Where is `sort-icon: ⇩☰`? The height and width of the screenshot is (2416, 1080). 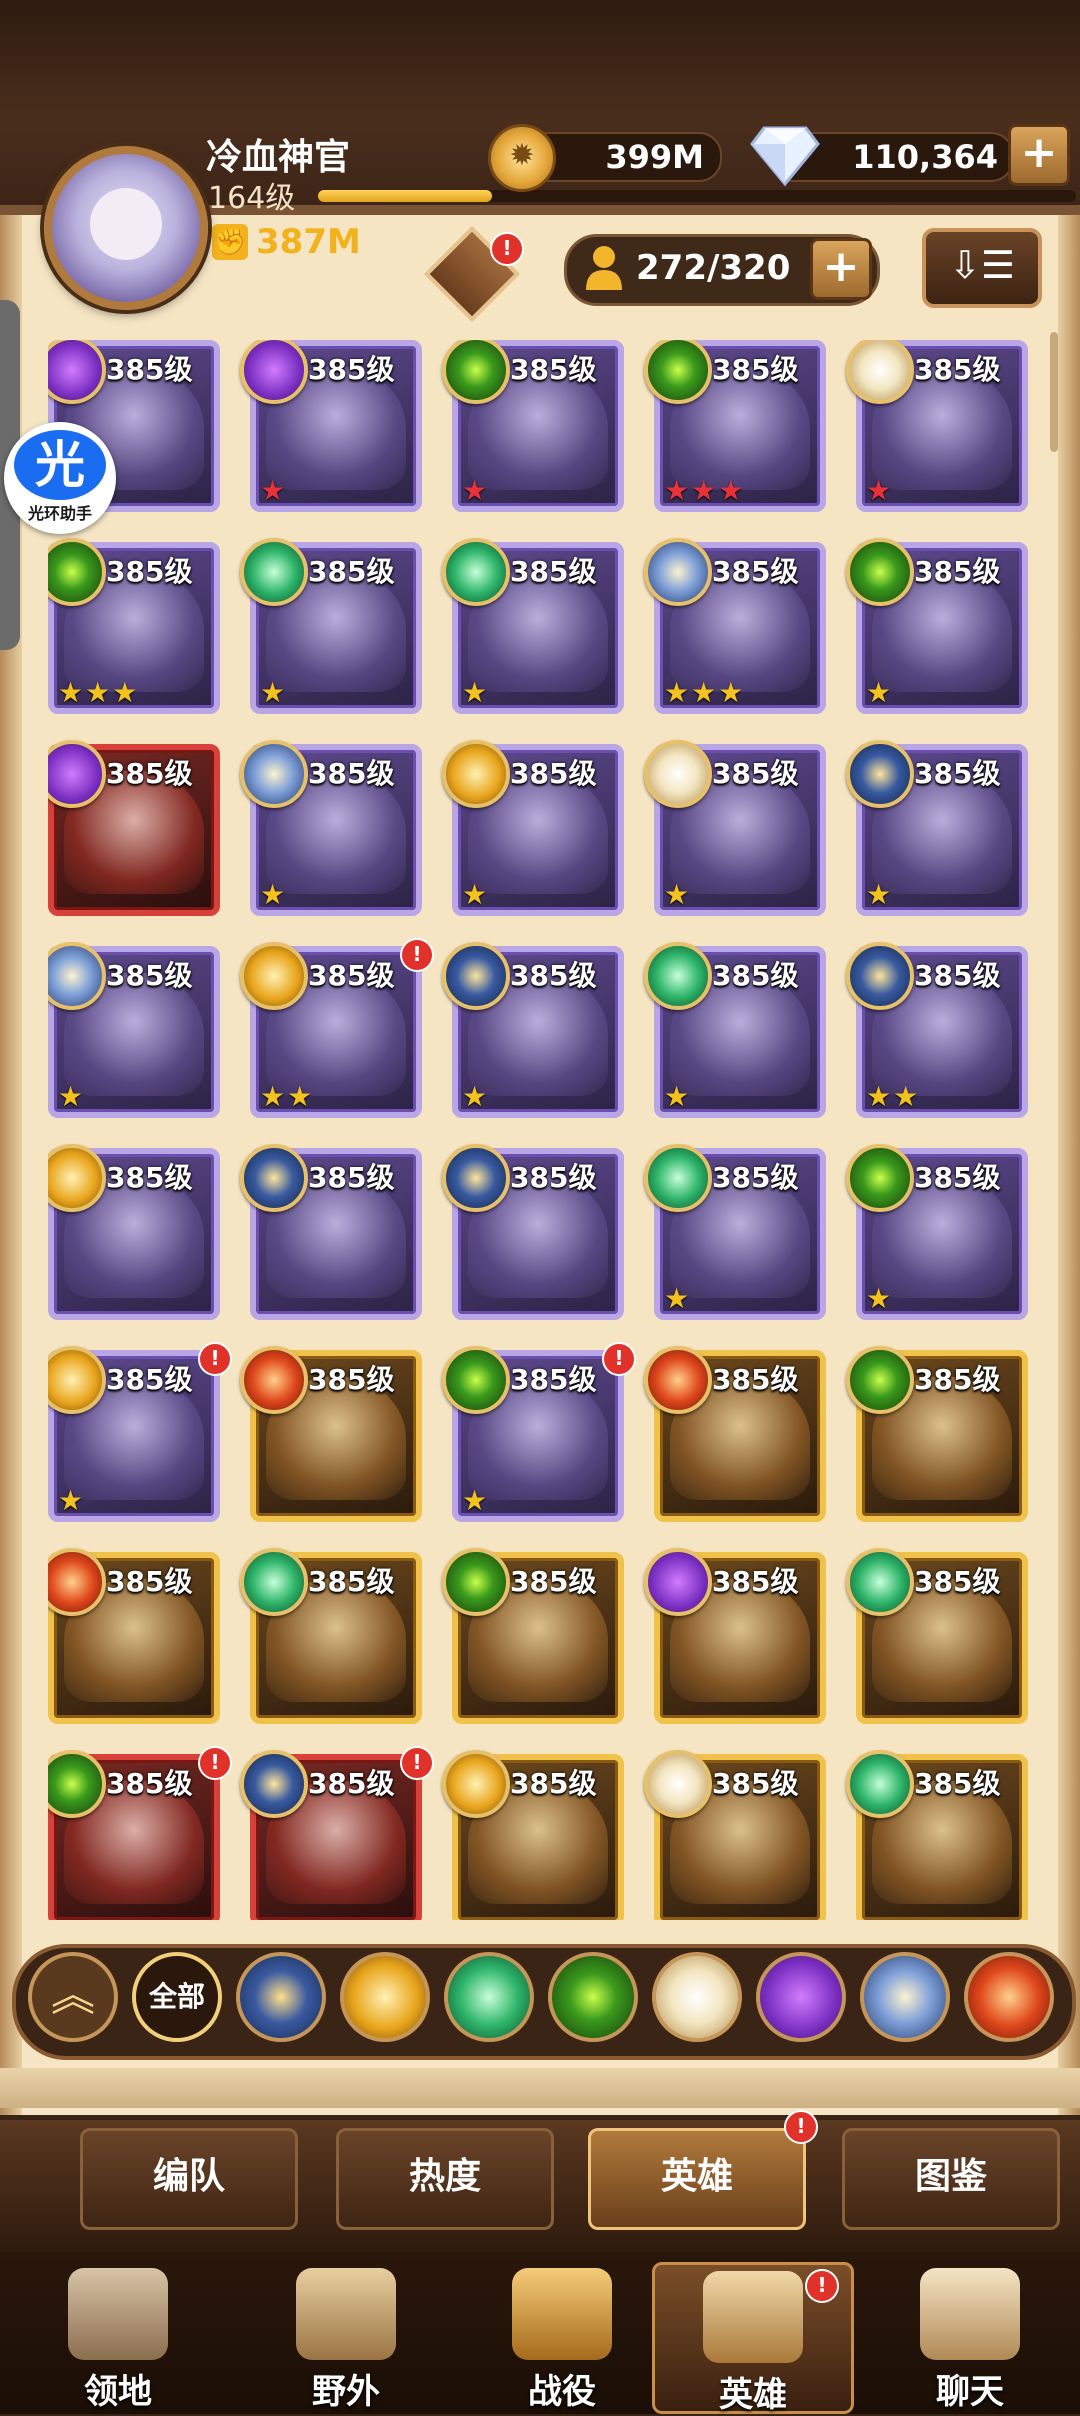
sort-icon: ⇩☰ is located at coordinates (982, 265).